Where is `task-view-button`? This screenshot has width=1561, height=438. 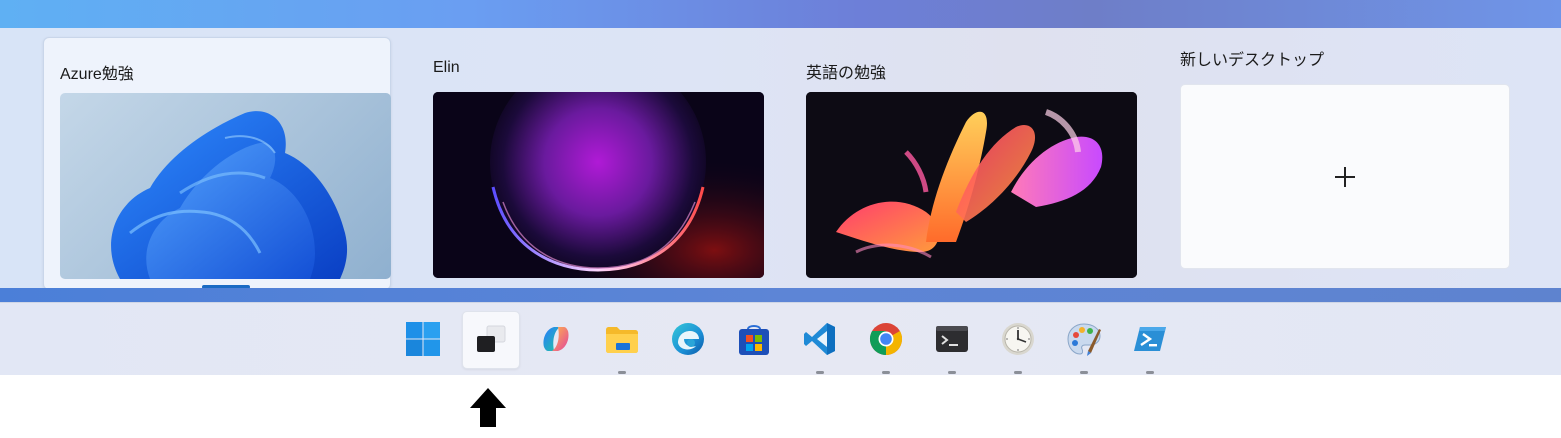 task-view-button is located at coordinates (491, 340).